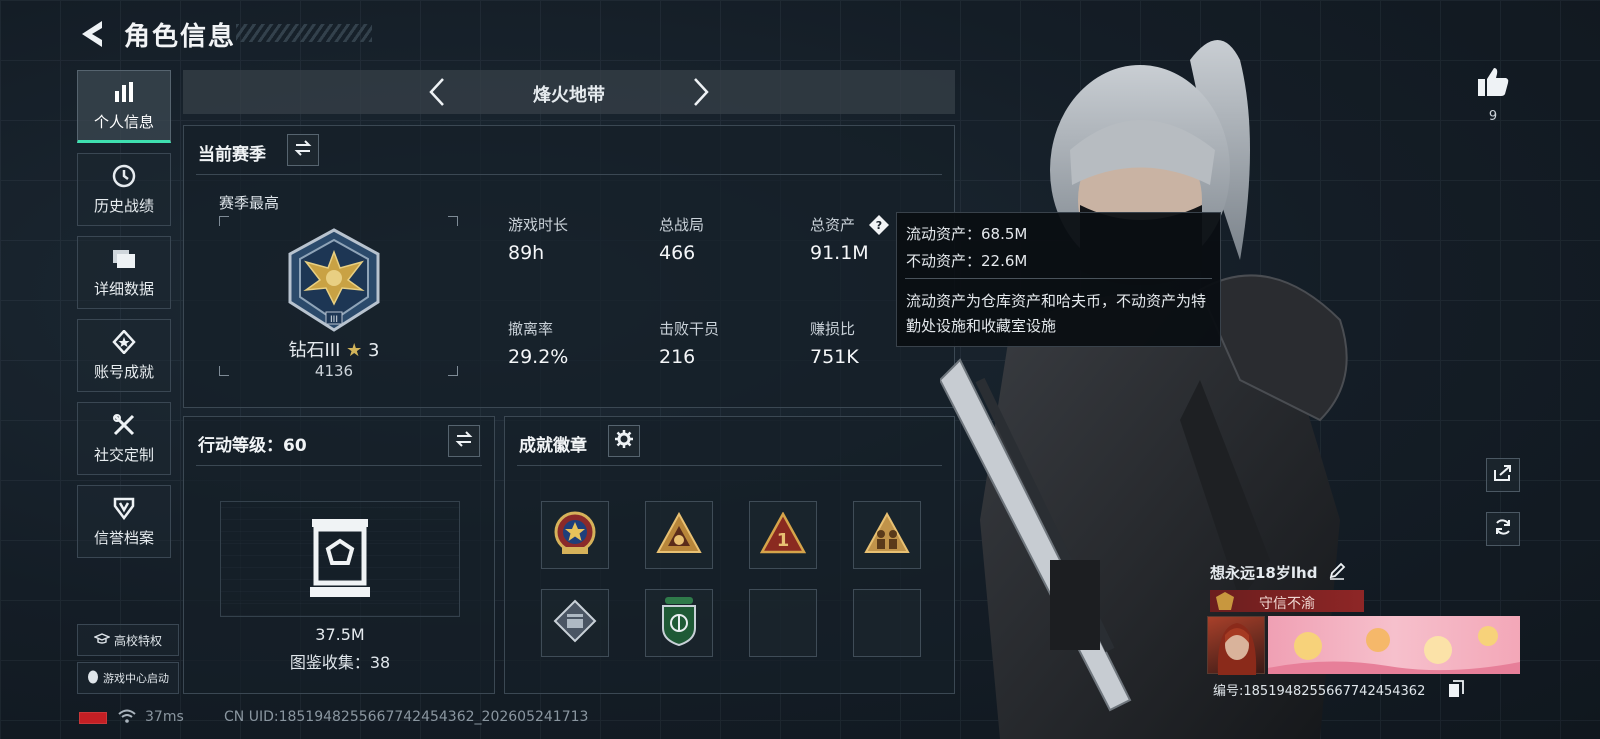 The width and height of the screenshot is (1600, 739). Describe the element at coordinates (1236, 645) in the screenshot. I see `avatar` at that location.